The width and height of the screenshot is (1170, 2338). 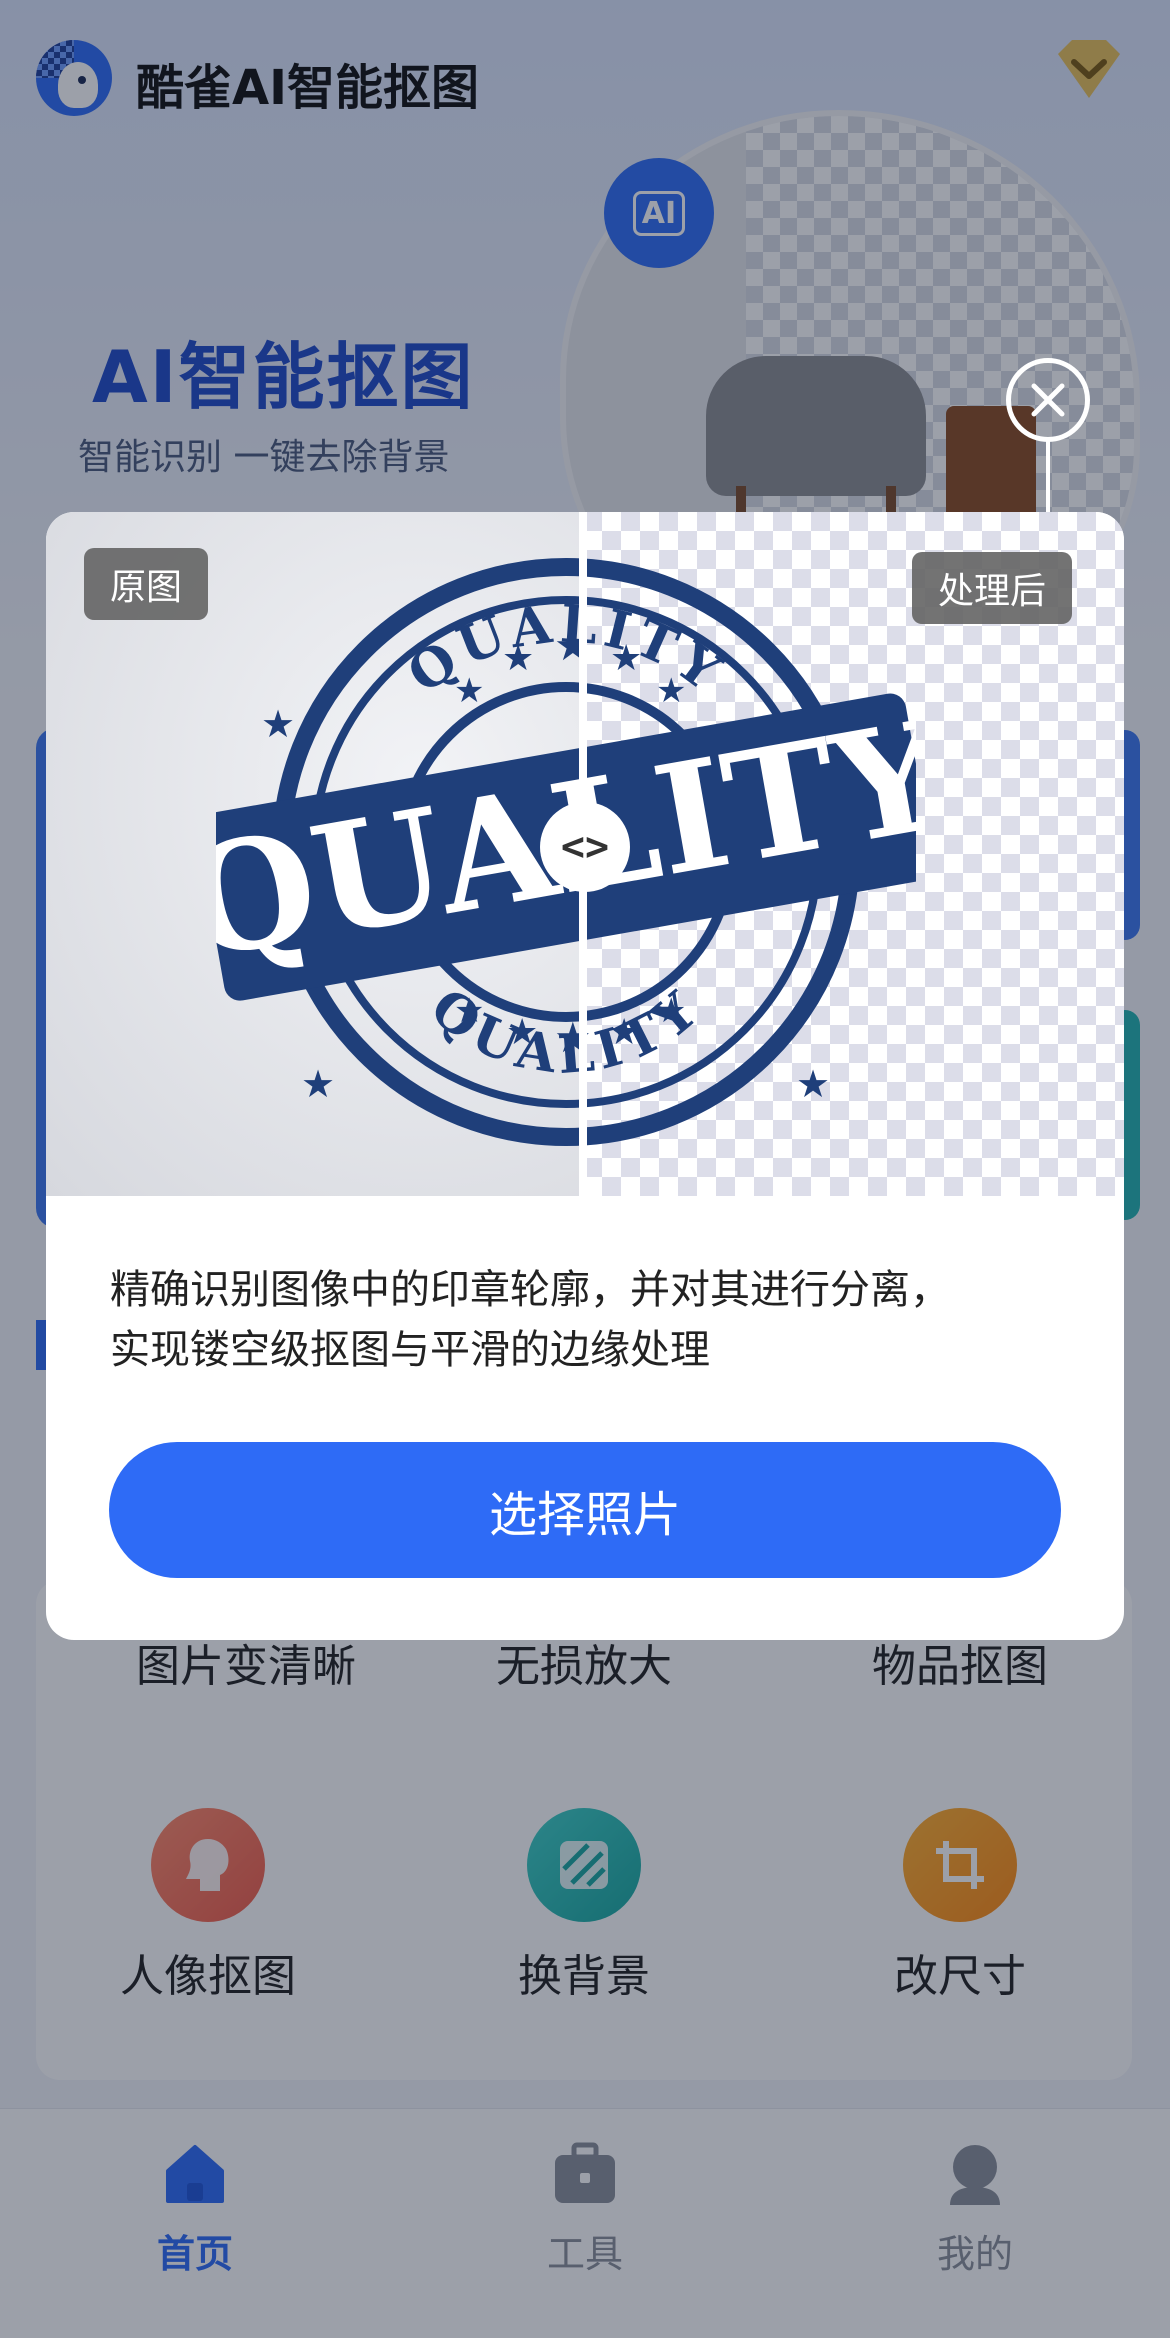 What do you see at coordinates (992, 588) in the screenshot?
I see `processed-label: 处理后` at bounding box center [992, 588].